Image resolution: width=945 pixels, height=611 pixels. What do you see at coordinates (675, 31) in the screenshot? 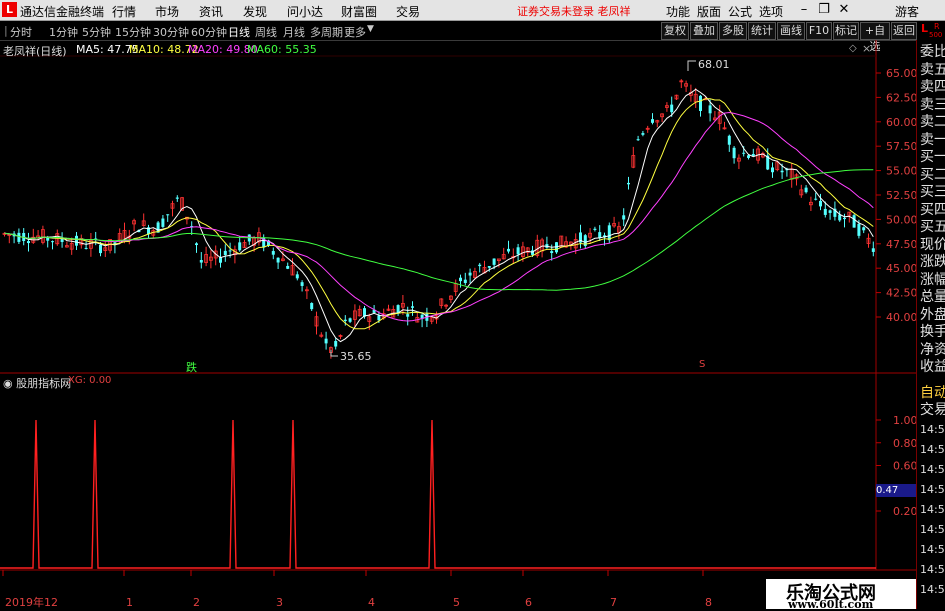
I see `adjust-button: 复权` at bounding box center [675, 31].